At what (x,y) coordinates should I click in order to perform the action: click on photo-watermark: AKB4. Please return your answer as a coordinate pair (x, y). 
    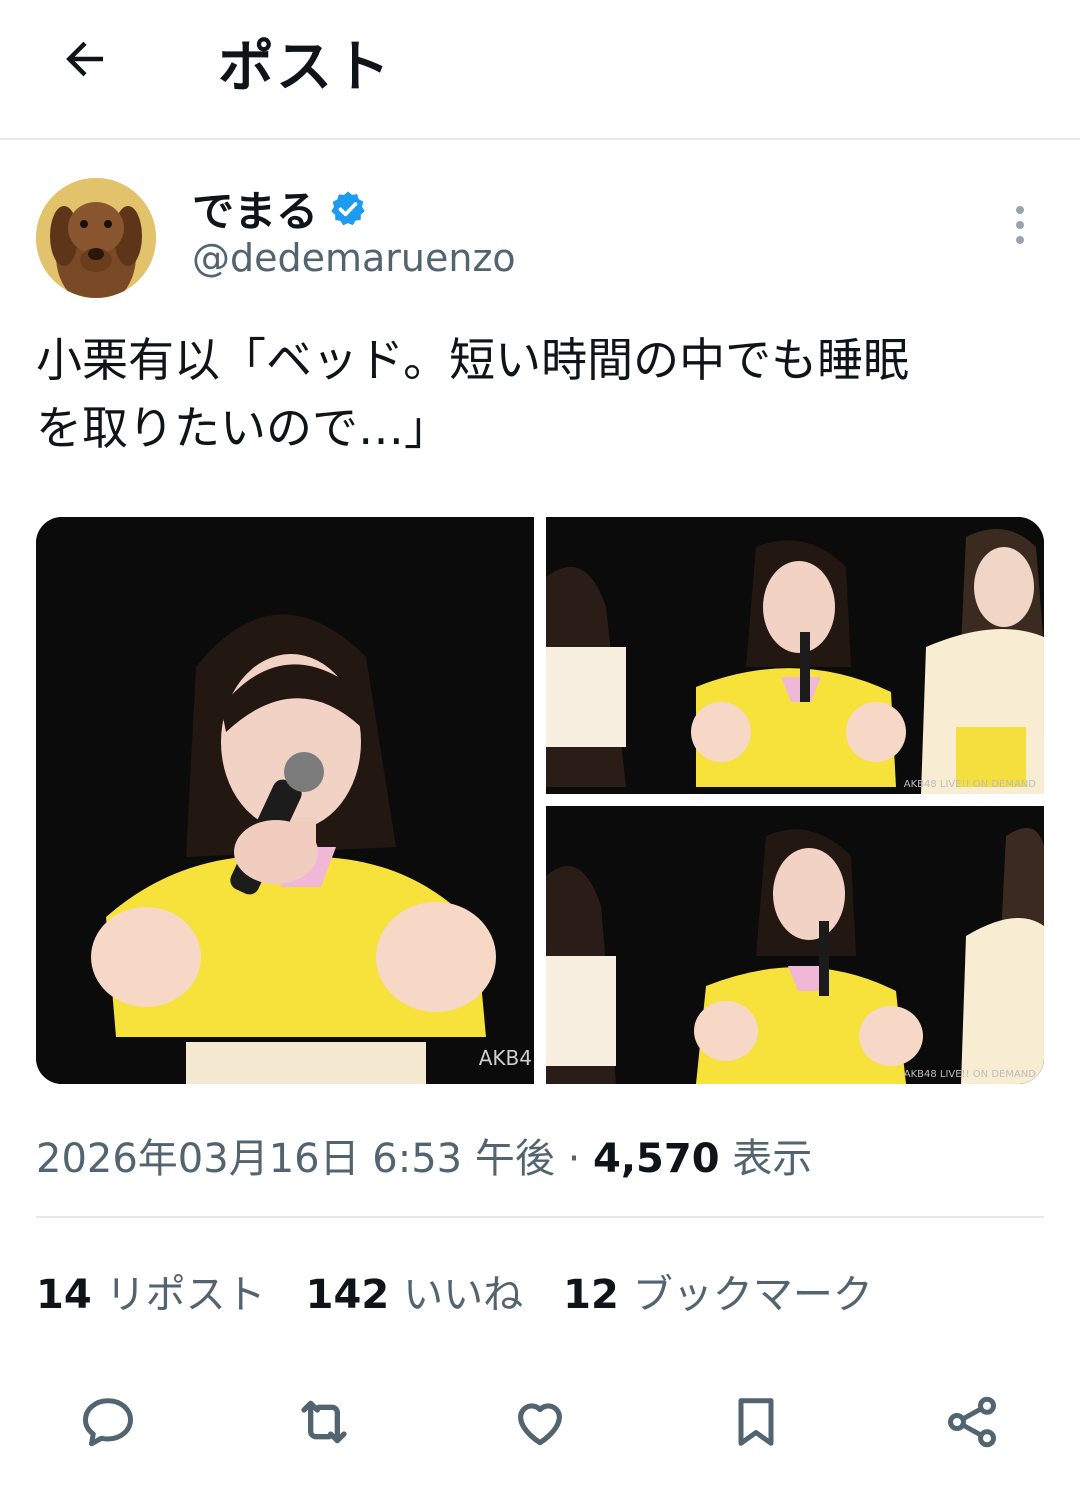
    Looking at the image, I should click on (505, 1058).